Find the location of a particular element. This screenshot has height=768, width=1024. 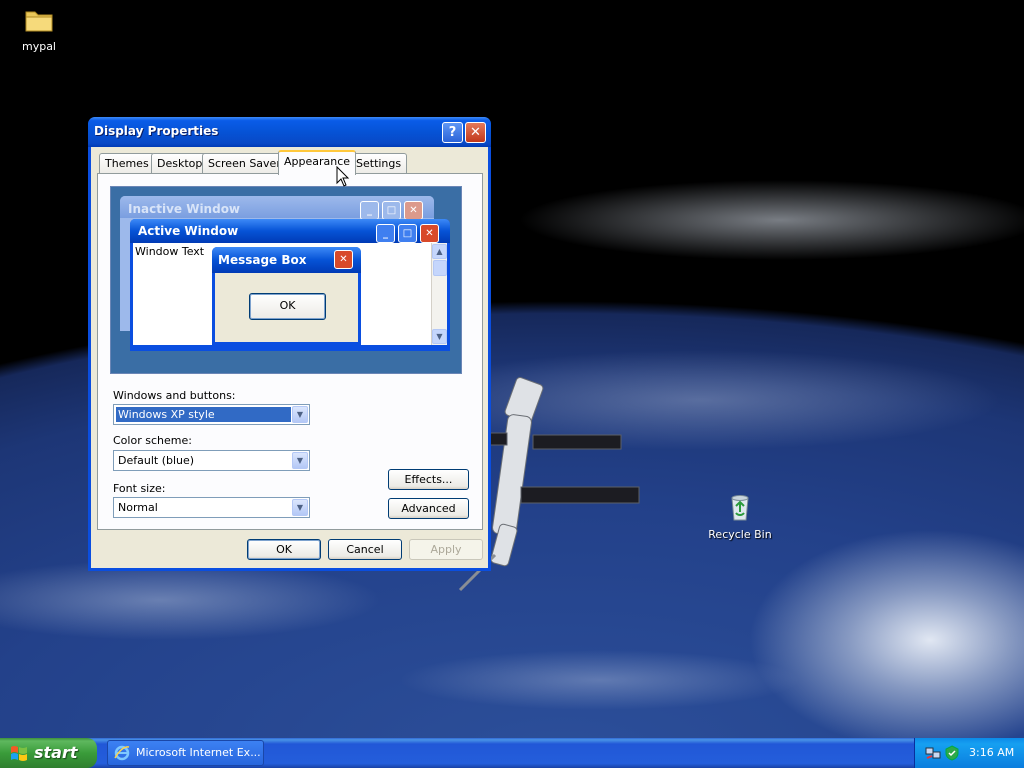

preview-scrollbar: ▲ ▼ is located at coordinates (439, 294).